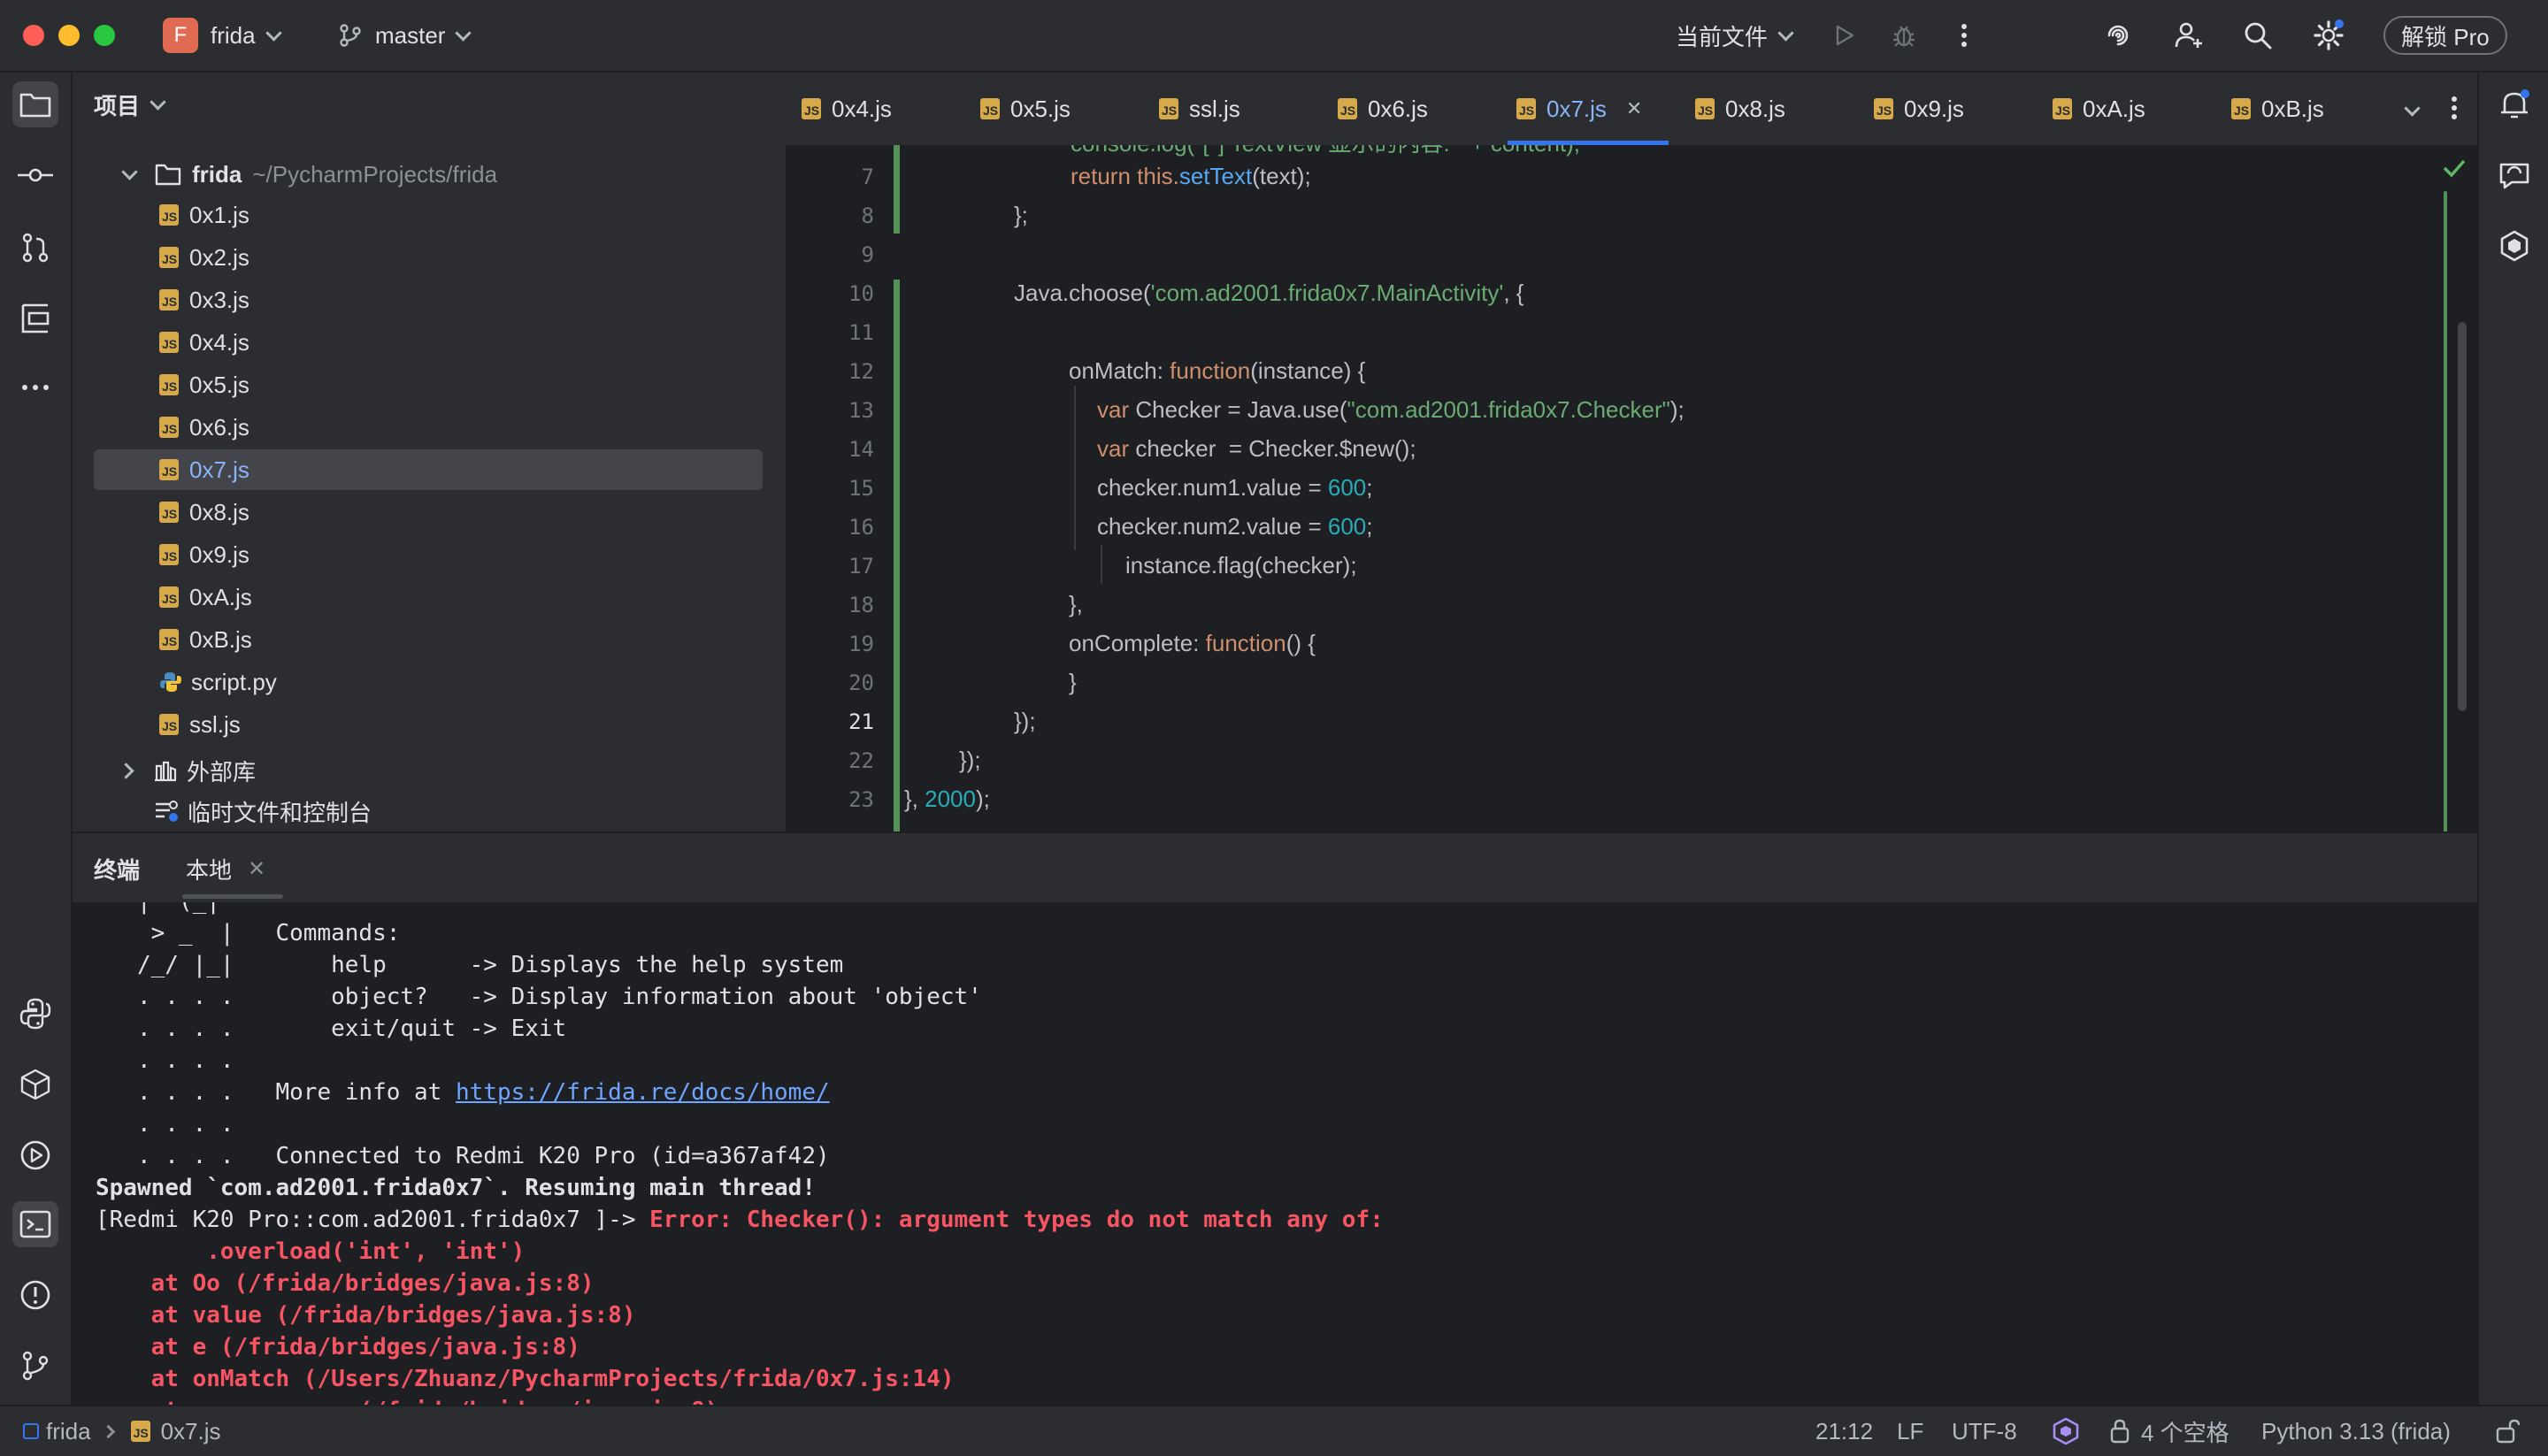 This screenshot has width=2548, height=1456. What do you see at coordinates (1588, 109) in the screenshot?
I see `editor-tab: JS 0x7.js ✕` at bounding box center [1588, 109].